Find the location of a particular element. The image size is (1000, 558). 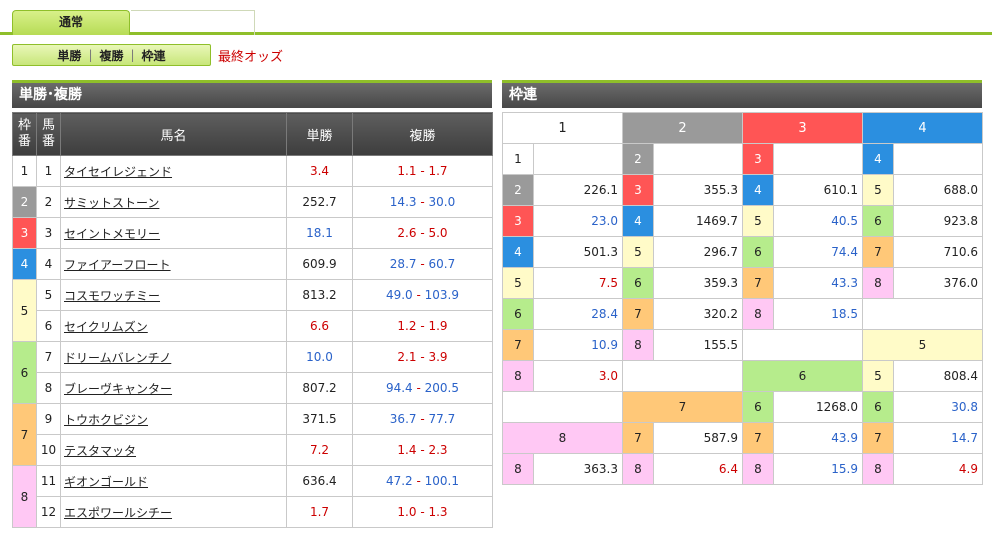

partner-waku: 8 is located at coordinates (638, 469).